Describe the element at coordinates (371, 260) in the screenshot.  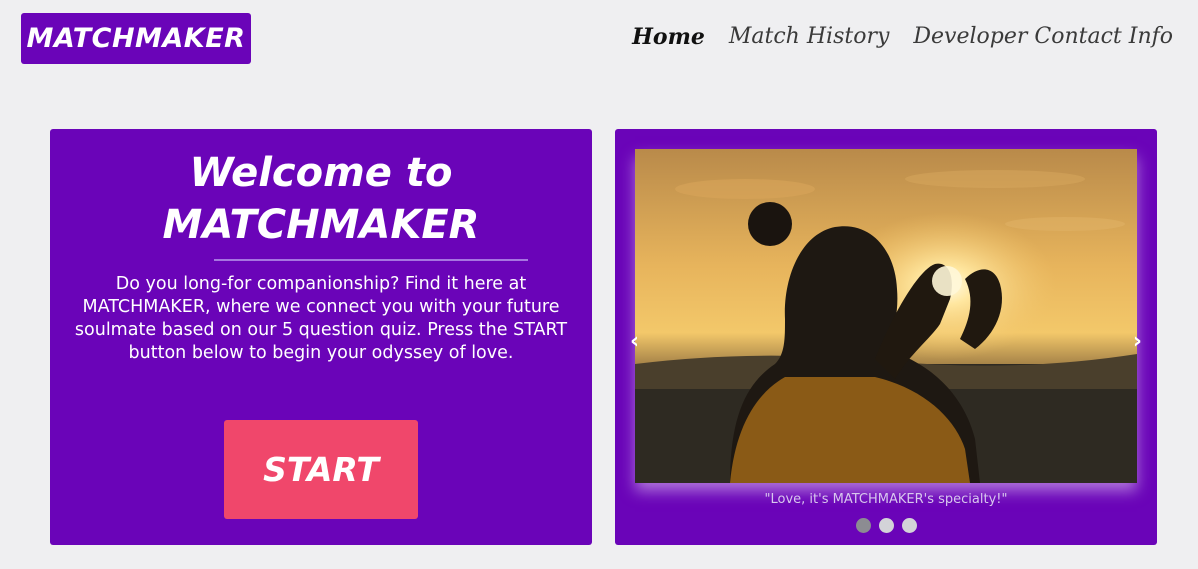
I see `welcome-divider` at that location.